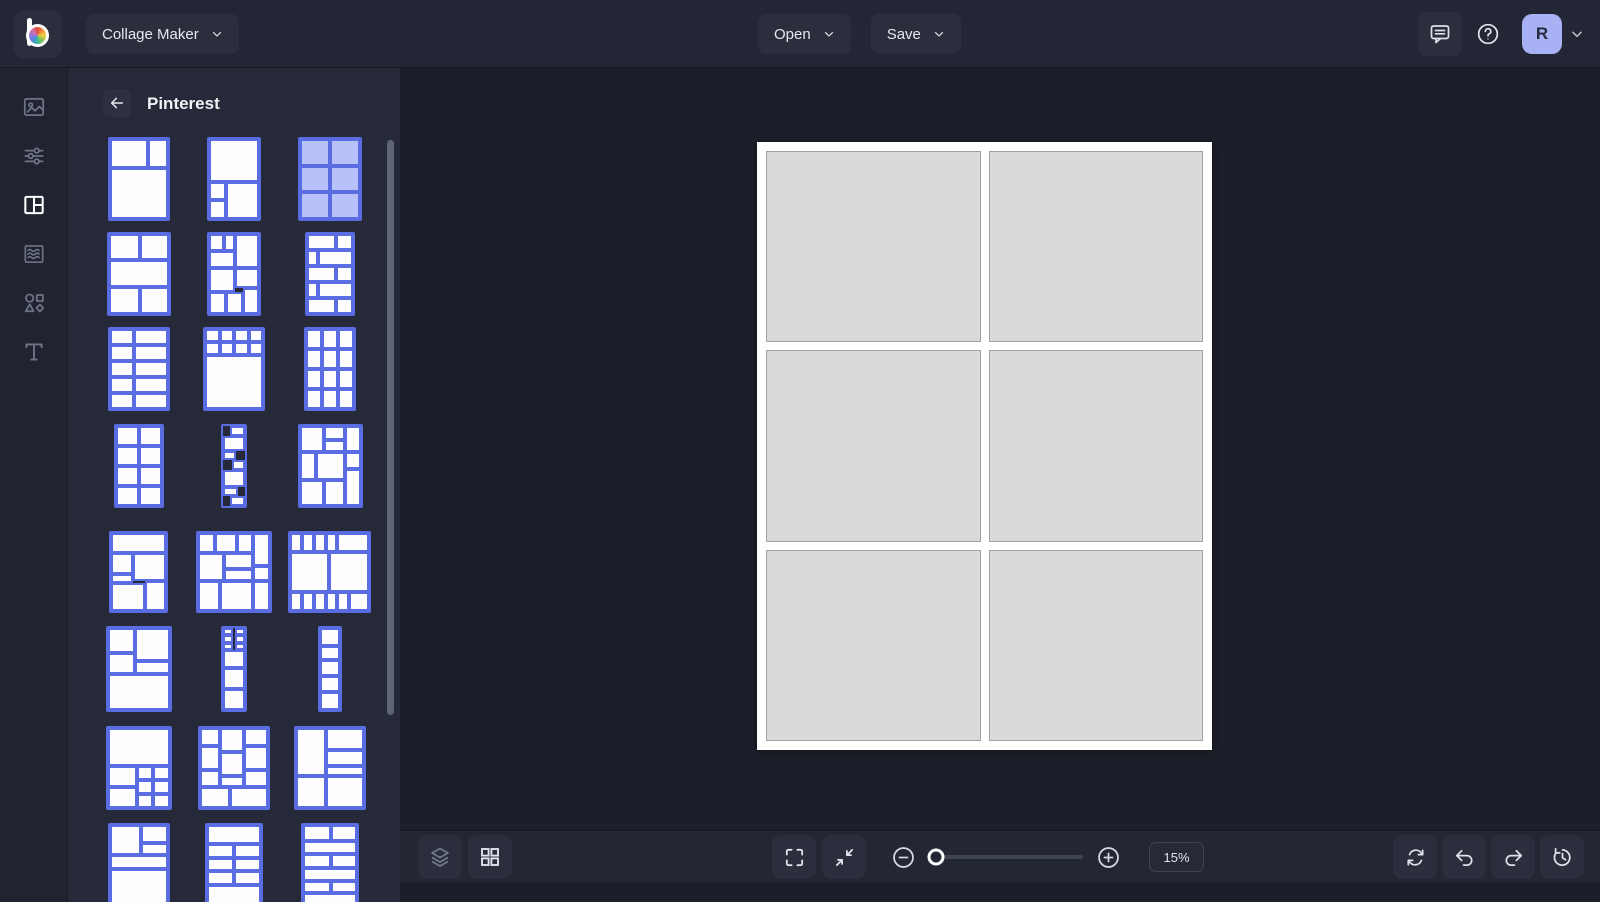 The width and height of the screenshot is (1600, 902). I want to click on befunky-logo, so click(38, 34).